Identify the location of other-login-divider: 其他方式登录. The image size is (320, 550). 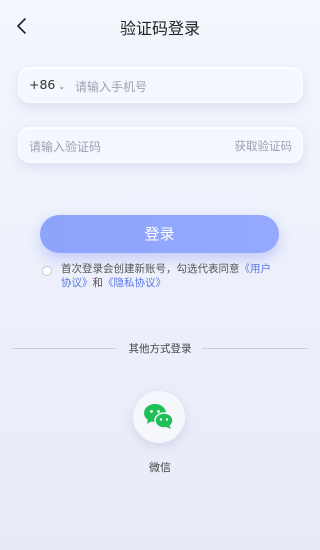
(160, 348).